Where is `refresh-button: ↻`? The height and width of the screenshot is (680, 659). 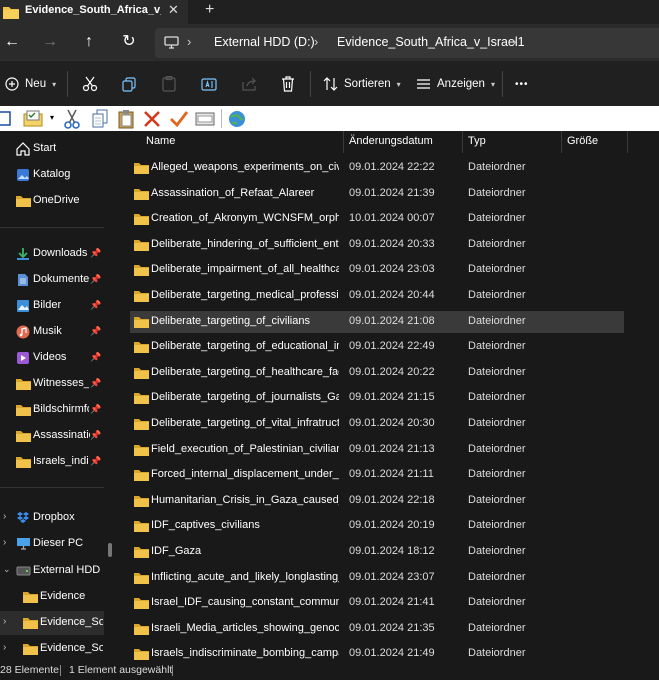
refresh-button: ↻ is located at coordinates (129, 42).